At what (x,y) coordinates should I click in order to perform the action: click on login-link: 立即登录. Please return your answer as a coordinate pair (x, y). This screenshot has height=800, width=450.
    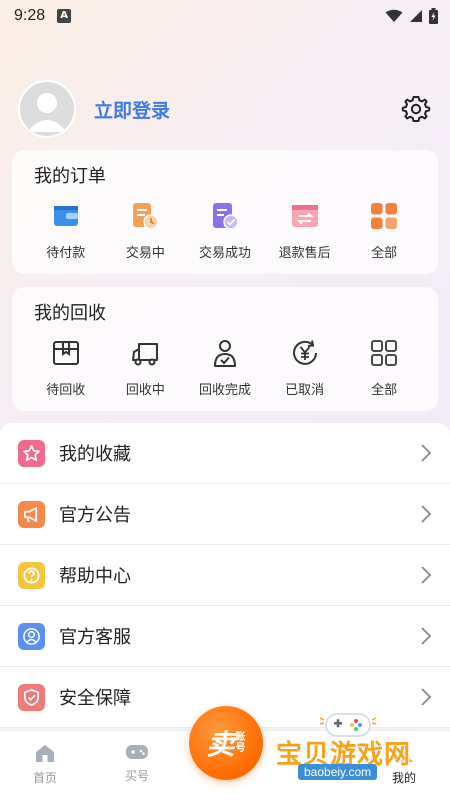
    Looking at the image, I should click on (132, 109).